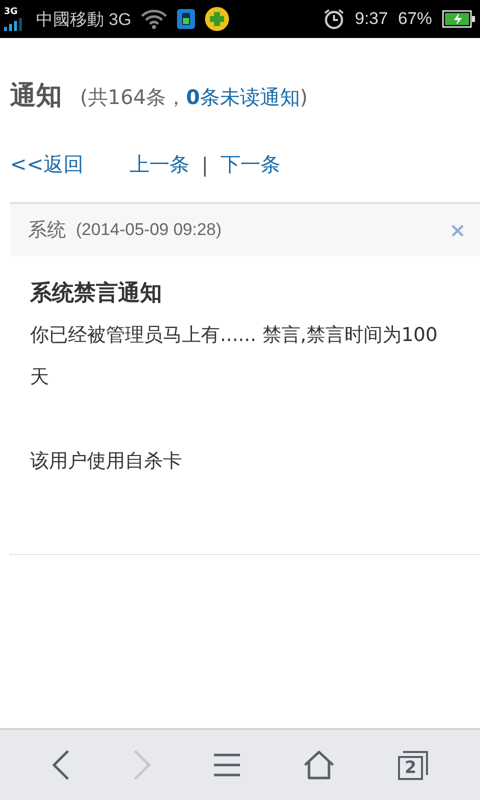  What do you see at coordinates (243, 97) in the screenshot?
I see `unread-link: 0条未读通知` at bounding box center [243, 97].